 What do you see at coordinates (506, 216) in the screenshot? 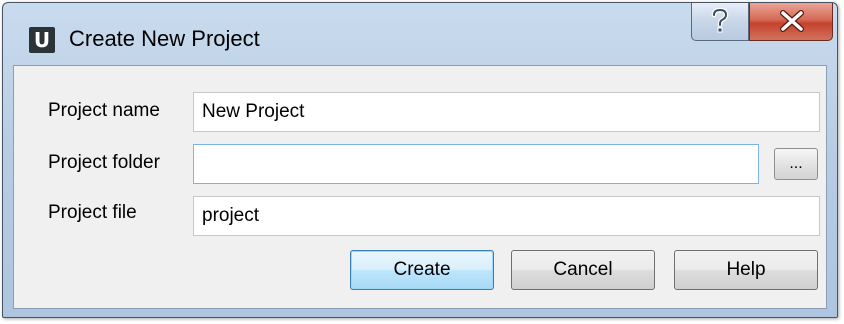
I see `project-file-input` at bounding box center [506, 216].